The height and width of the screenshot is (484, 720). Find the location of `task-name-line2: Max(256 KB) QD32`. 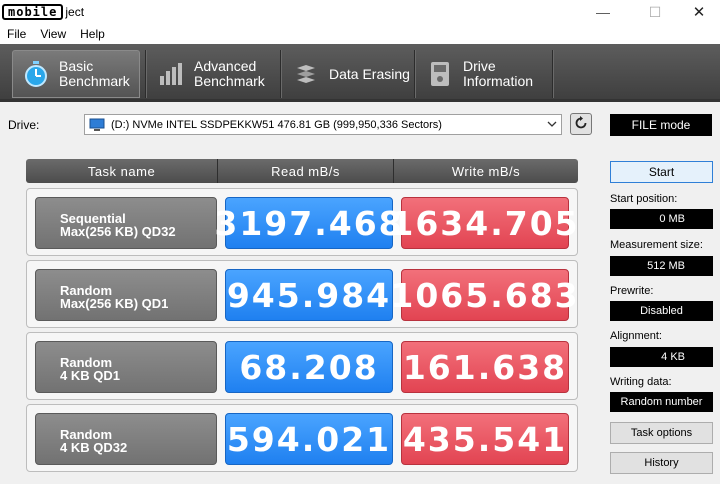

task-name-line2: Max(256 KB) QD32 is located at coordinates (118, 231).